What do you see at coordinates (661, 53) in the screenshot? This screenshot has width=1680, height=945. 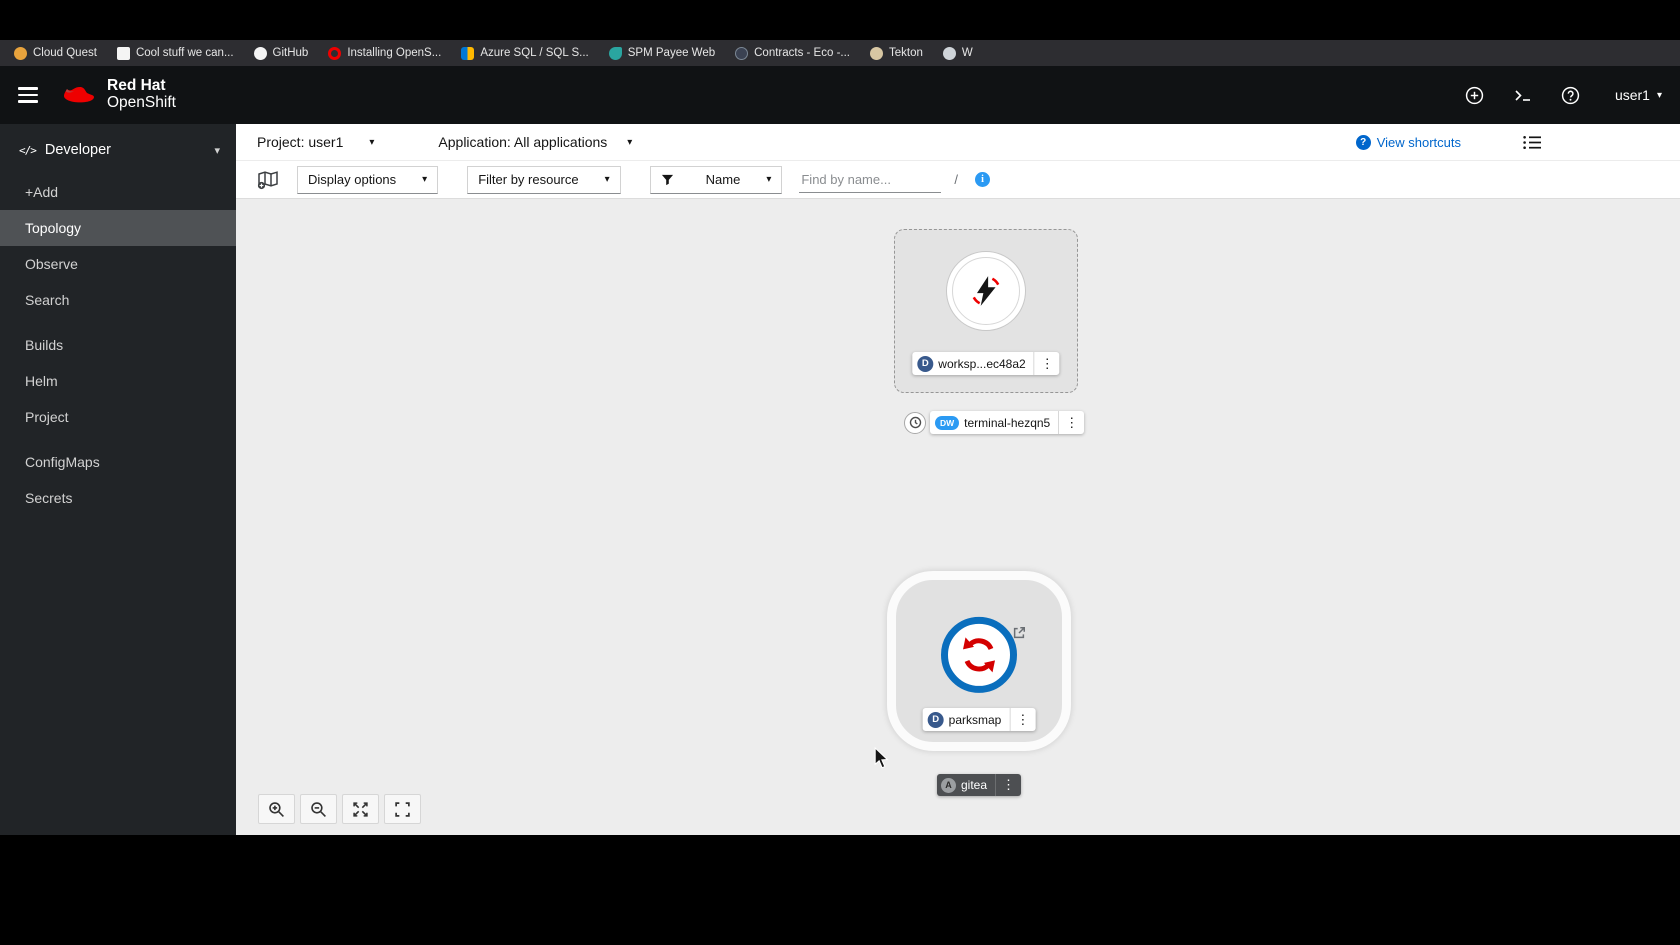 I see `bookmark-spm-payee: SPM Payee Web` at bounding box center [661, 53].